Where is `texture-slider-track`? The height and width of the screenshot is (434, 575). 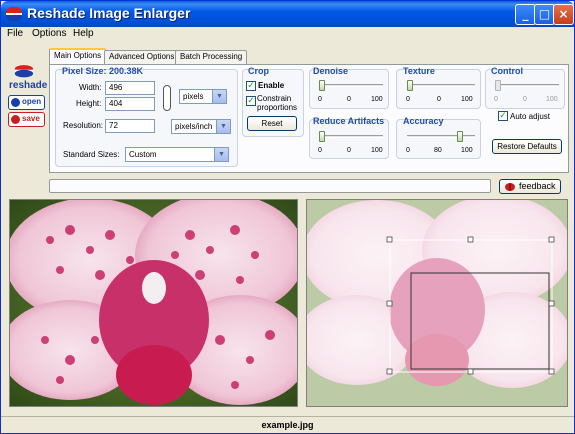
texture-slider-track is located at coordinates (441, 85).